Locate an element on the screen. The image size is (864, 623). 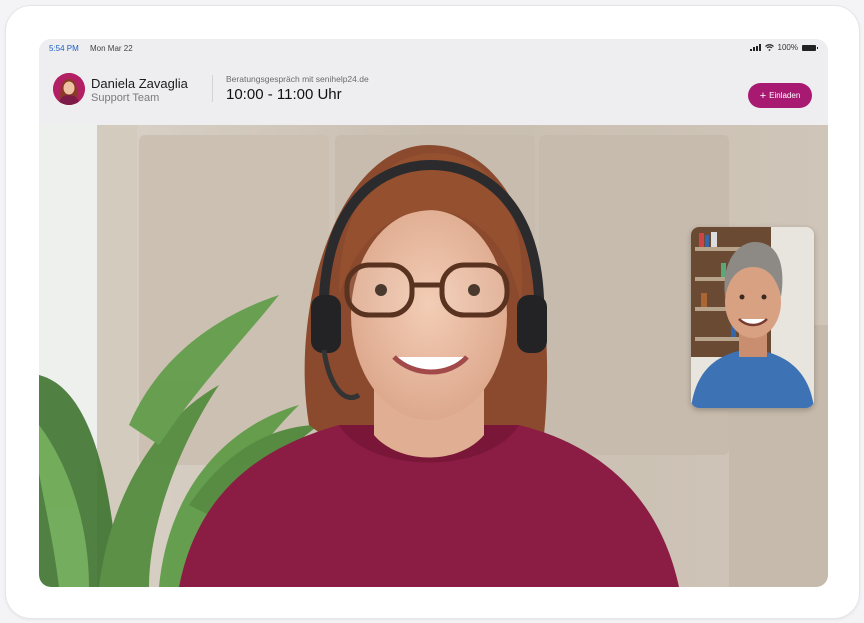
status-date: Mon Mar 22 is located at coordinates (111, 48).